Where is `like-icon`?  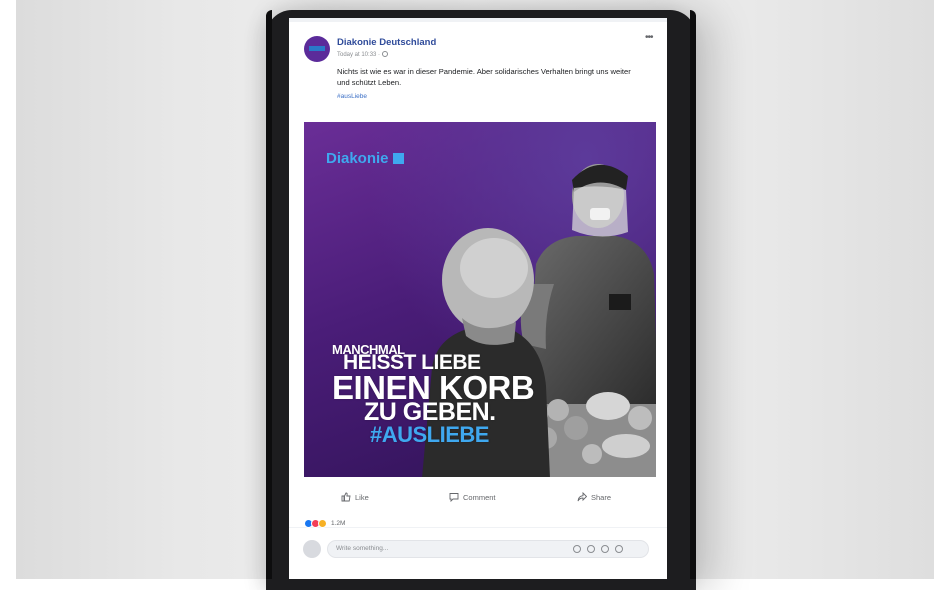
like-icon is located at coordinates (346, 497).